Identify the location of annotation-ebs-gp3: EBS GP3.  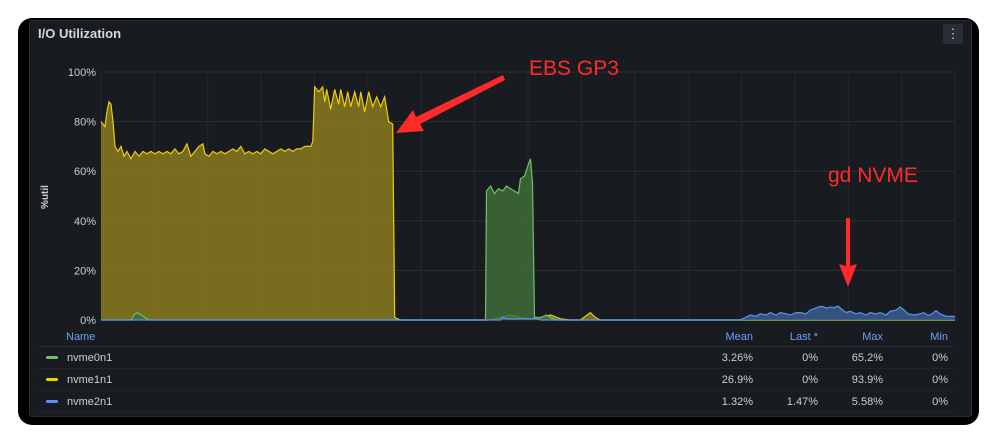
(574, 68).